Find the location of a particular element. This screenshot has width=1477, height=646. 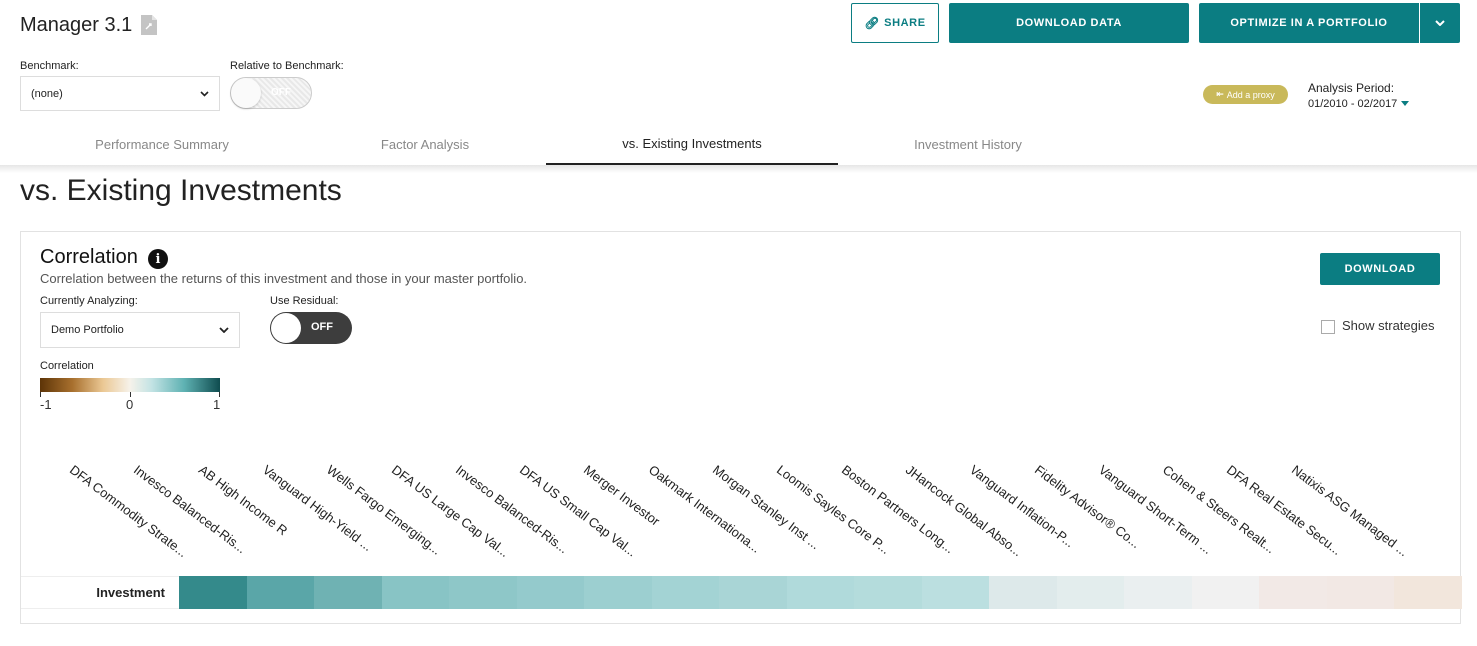

analysis-period-value: 01/2010 - 02/2017 is located at coordinates (1353, 104).